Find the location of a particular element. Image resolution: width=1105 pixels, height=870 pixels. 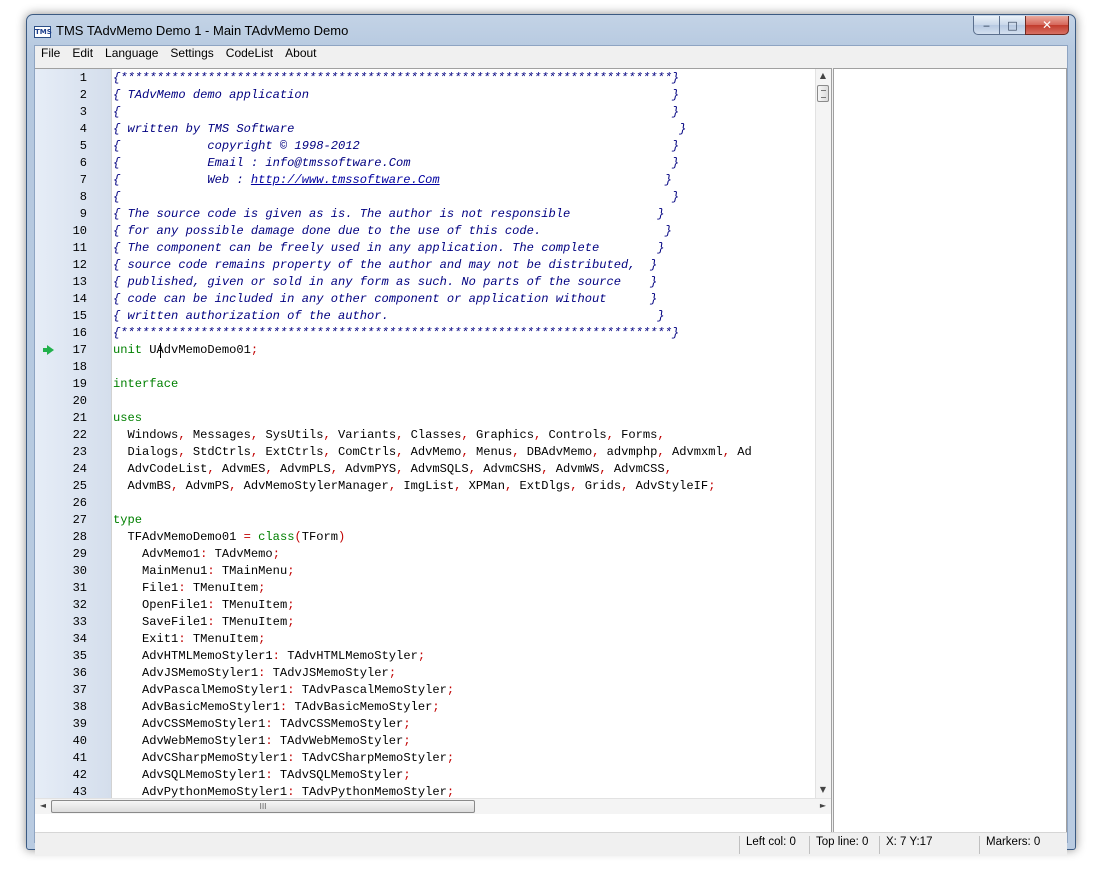

code-line: MainMenu1: TMainMenu; is located at coordinates (203, 571).